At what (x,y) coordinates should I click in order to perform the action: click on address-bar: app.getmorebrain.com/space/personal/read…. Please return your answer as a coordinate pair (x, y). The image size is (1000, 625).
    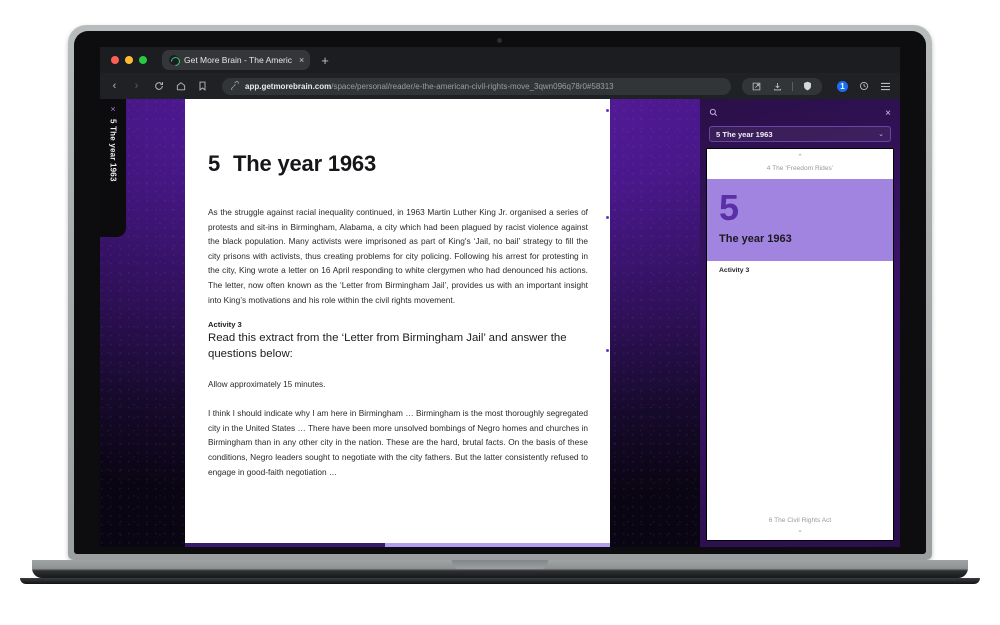
    Looking at the image, I should click on (476, 86).